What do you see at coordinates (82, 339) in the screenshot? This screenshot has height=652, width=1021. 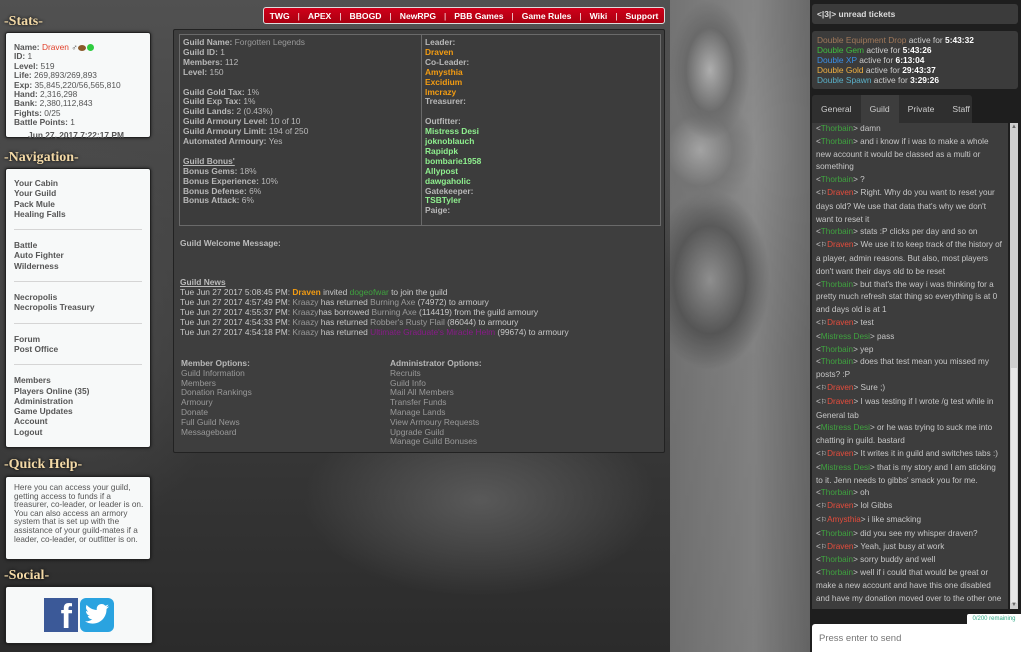 I see `nav-link-forum: Forum` at bounding box center [82, 339].